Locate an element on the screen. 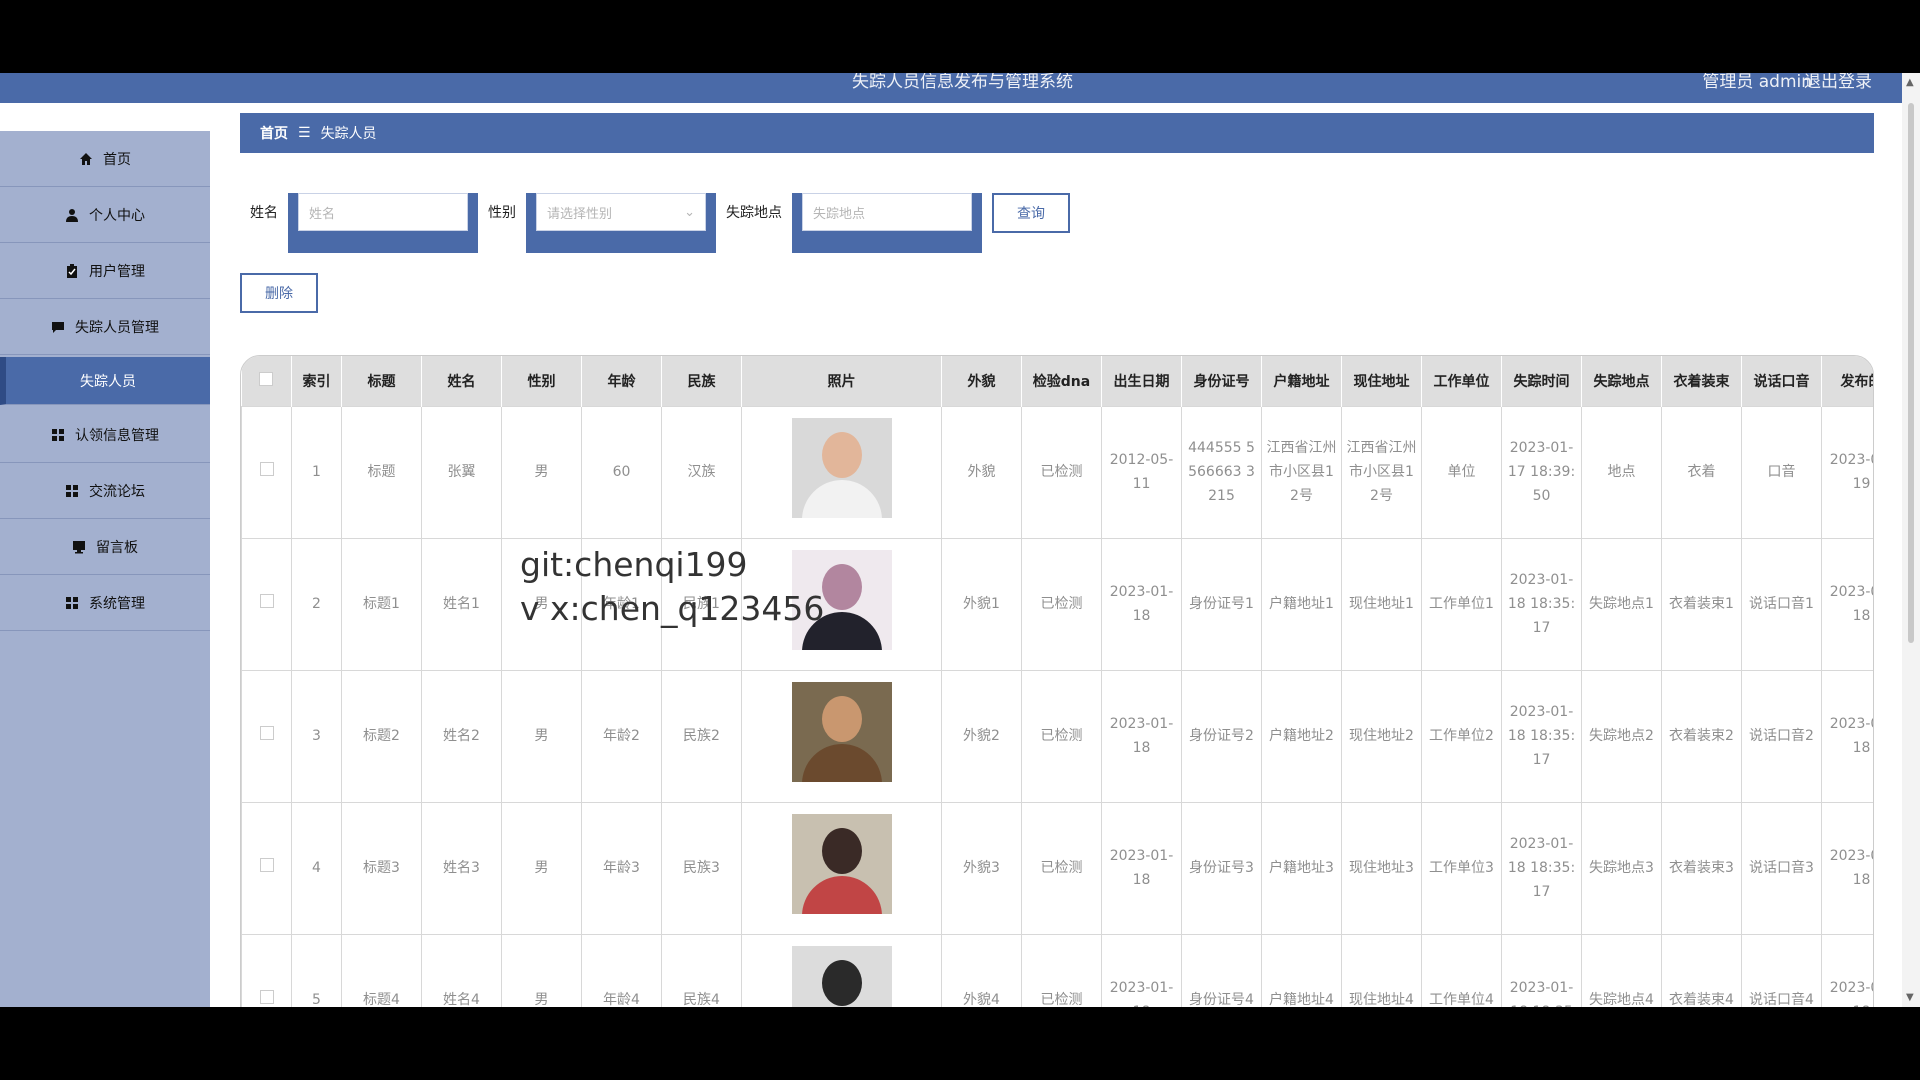 The image size is (1920, 1080). sidebar-item-label: 失踪人员管理 is located at coordinates (117, 327).